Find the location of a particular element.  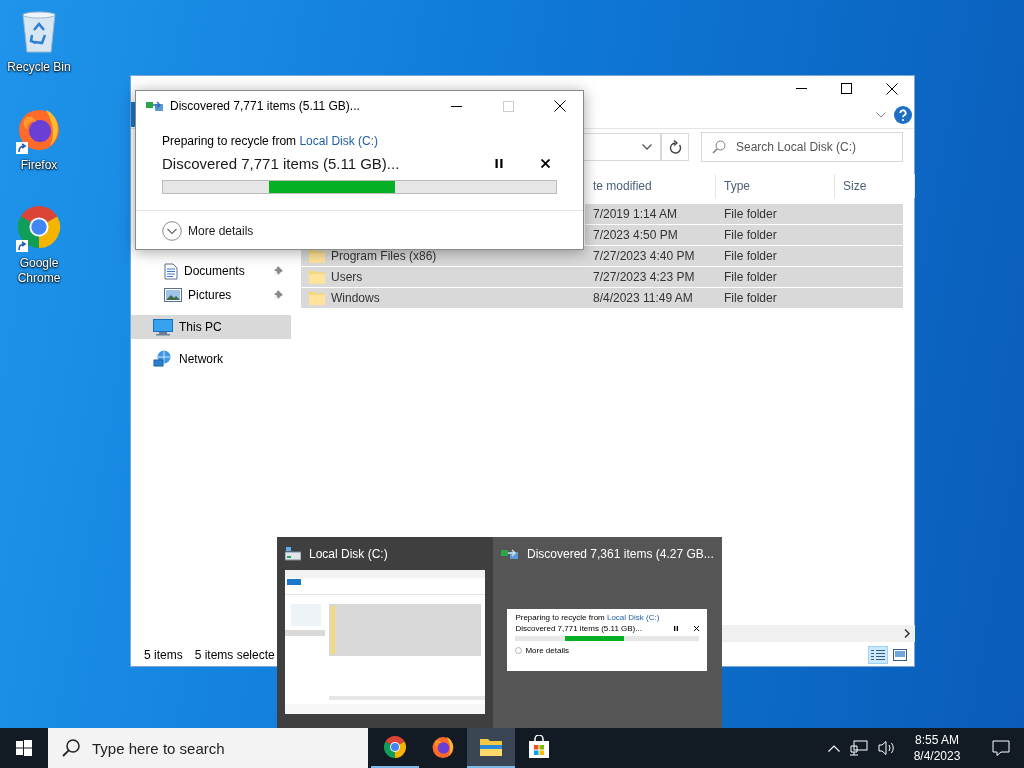

large-icons-view-icon is located at coordinates (900, 655).